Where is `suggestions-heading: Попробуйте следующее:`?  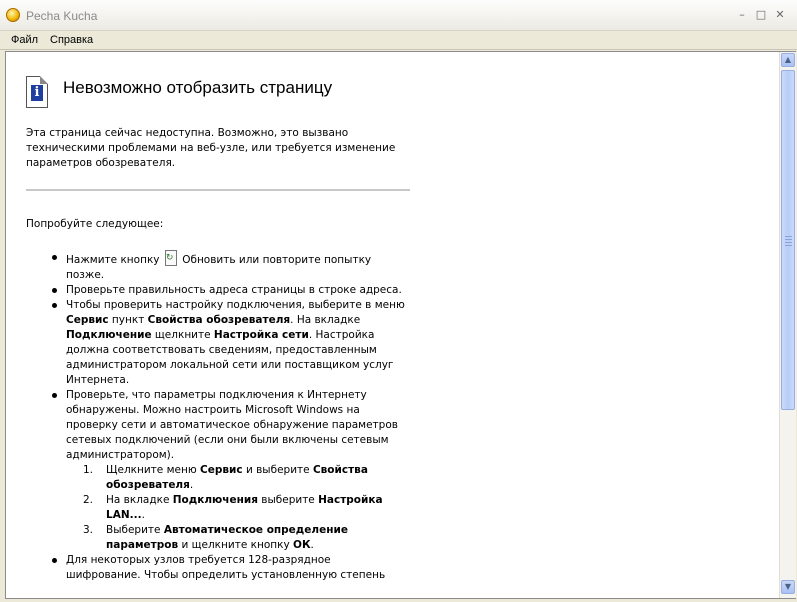
suggestions-heading: Попробуйте следующее: is located at coordinates (95, 224).